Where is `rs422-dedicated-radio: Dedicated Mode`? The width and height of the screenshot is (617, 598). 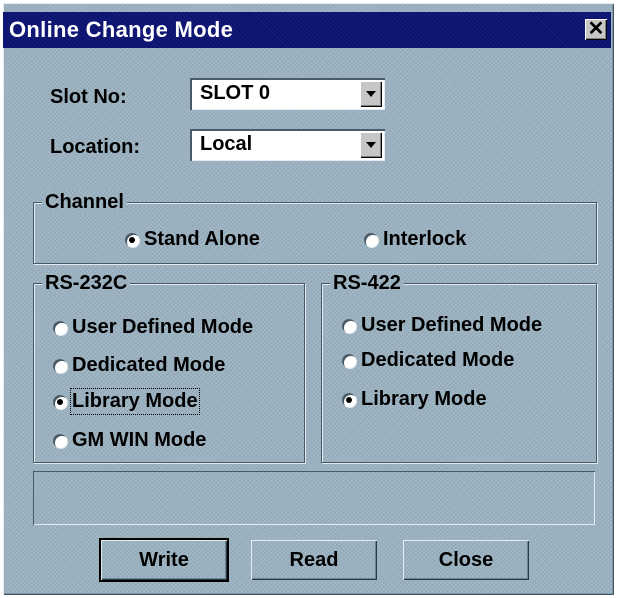 rs422-dedicated-radio: Dedicated Mode is located at coordinates (428, 360).